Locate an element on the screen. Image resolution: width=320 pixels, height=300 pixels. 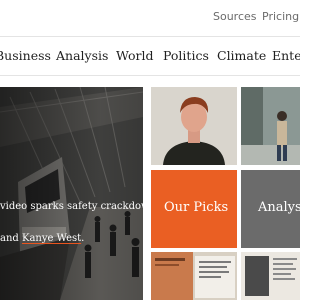
analysis-tile: Analys is located at coordinates (270, 209).